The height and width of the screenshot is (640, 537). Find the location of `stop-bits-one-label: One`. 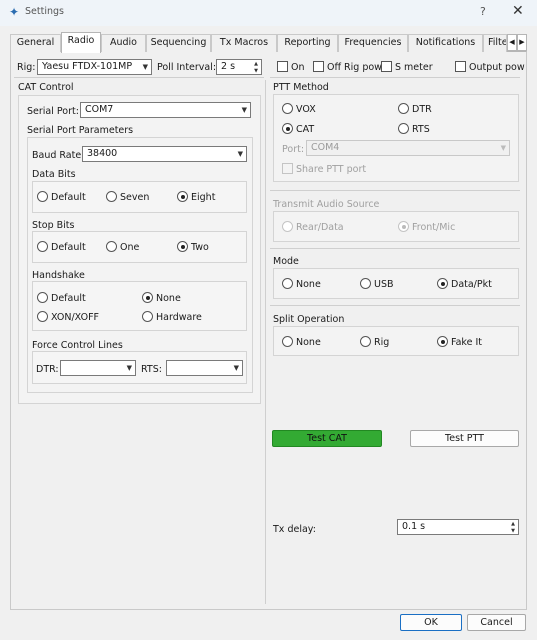

stop-bits-one-label: One is located at coordinates (130, 247).